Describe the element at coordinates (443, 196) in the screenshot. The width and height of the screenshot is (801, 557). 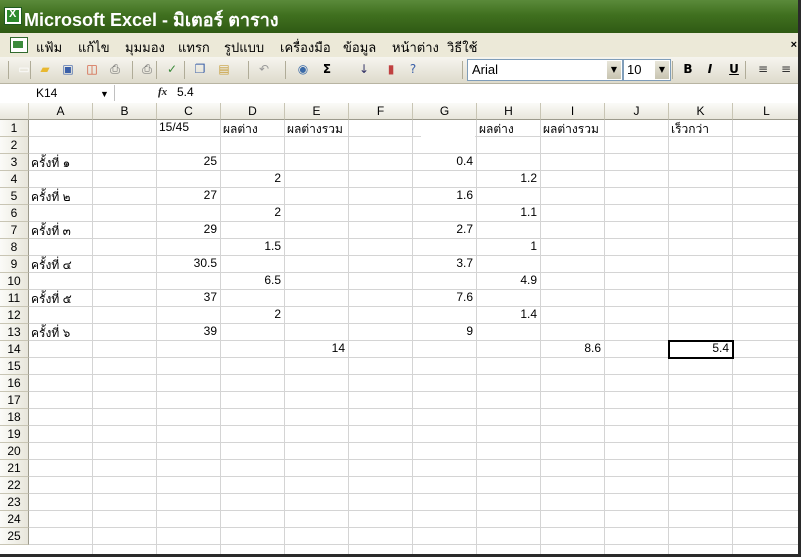
I see `cell-G5: 1.6` at that location.